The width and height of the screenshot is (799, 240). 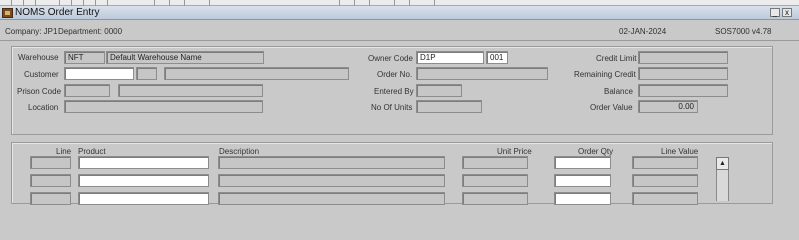 What do you see at coordinates (482, 73) in the screenshot?
I see `order-no-field` at bounding box center [482, 73].